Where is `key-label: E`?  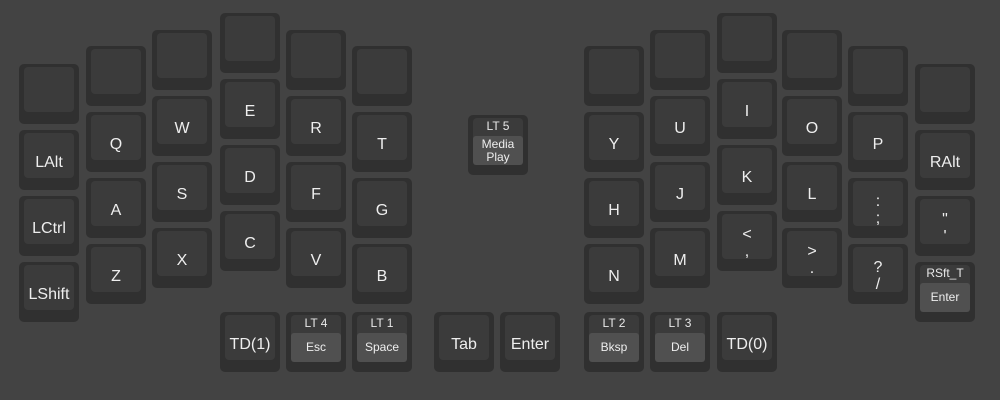
key-label: E is located at coordinates (250, 111).